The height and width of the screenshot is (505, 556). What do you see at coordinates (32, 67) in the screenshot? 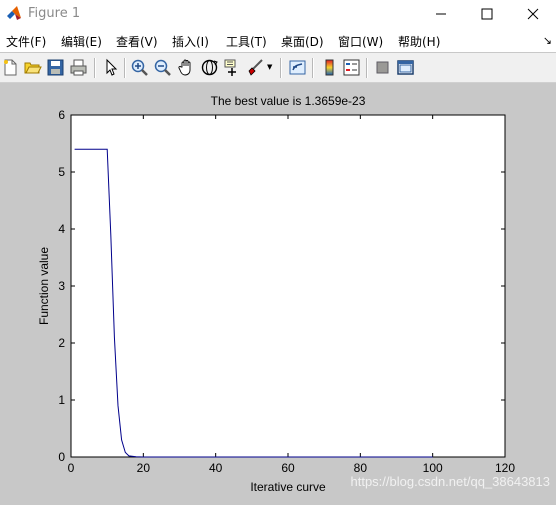
I see `open-folder-icon` at bounding box center [32, 67].